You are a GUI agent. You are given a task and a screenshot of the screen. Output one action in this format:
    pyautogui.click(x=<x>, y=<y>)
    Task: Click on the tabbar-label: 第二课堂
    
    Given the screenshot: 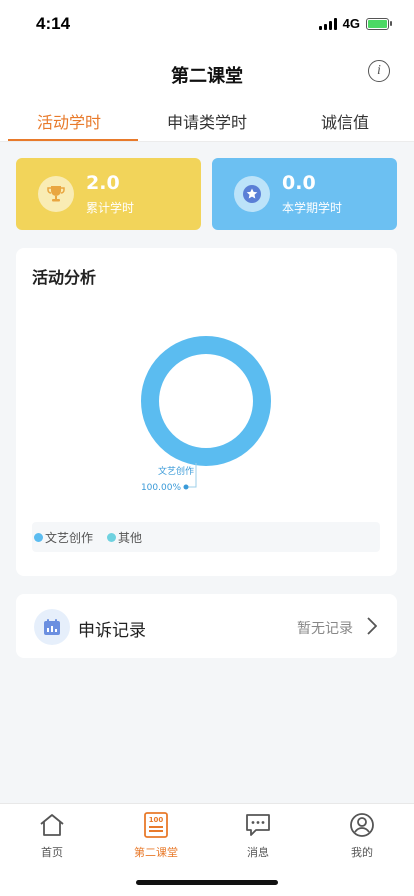 What is the action you would take?
    pyautogui.click(x=156, y=852)
    